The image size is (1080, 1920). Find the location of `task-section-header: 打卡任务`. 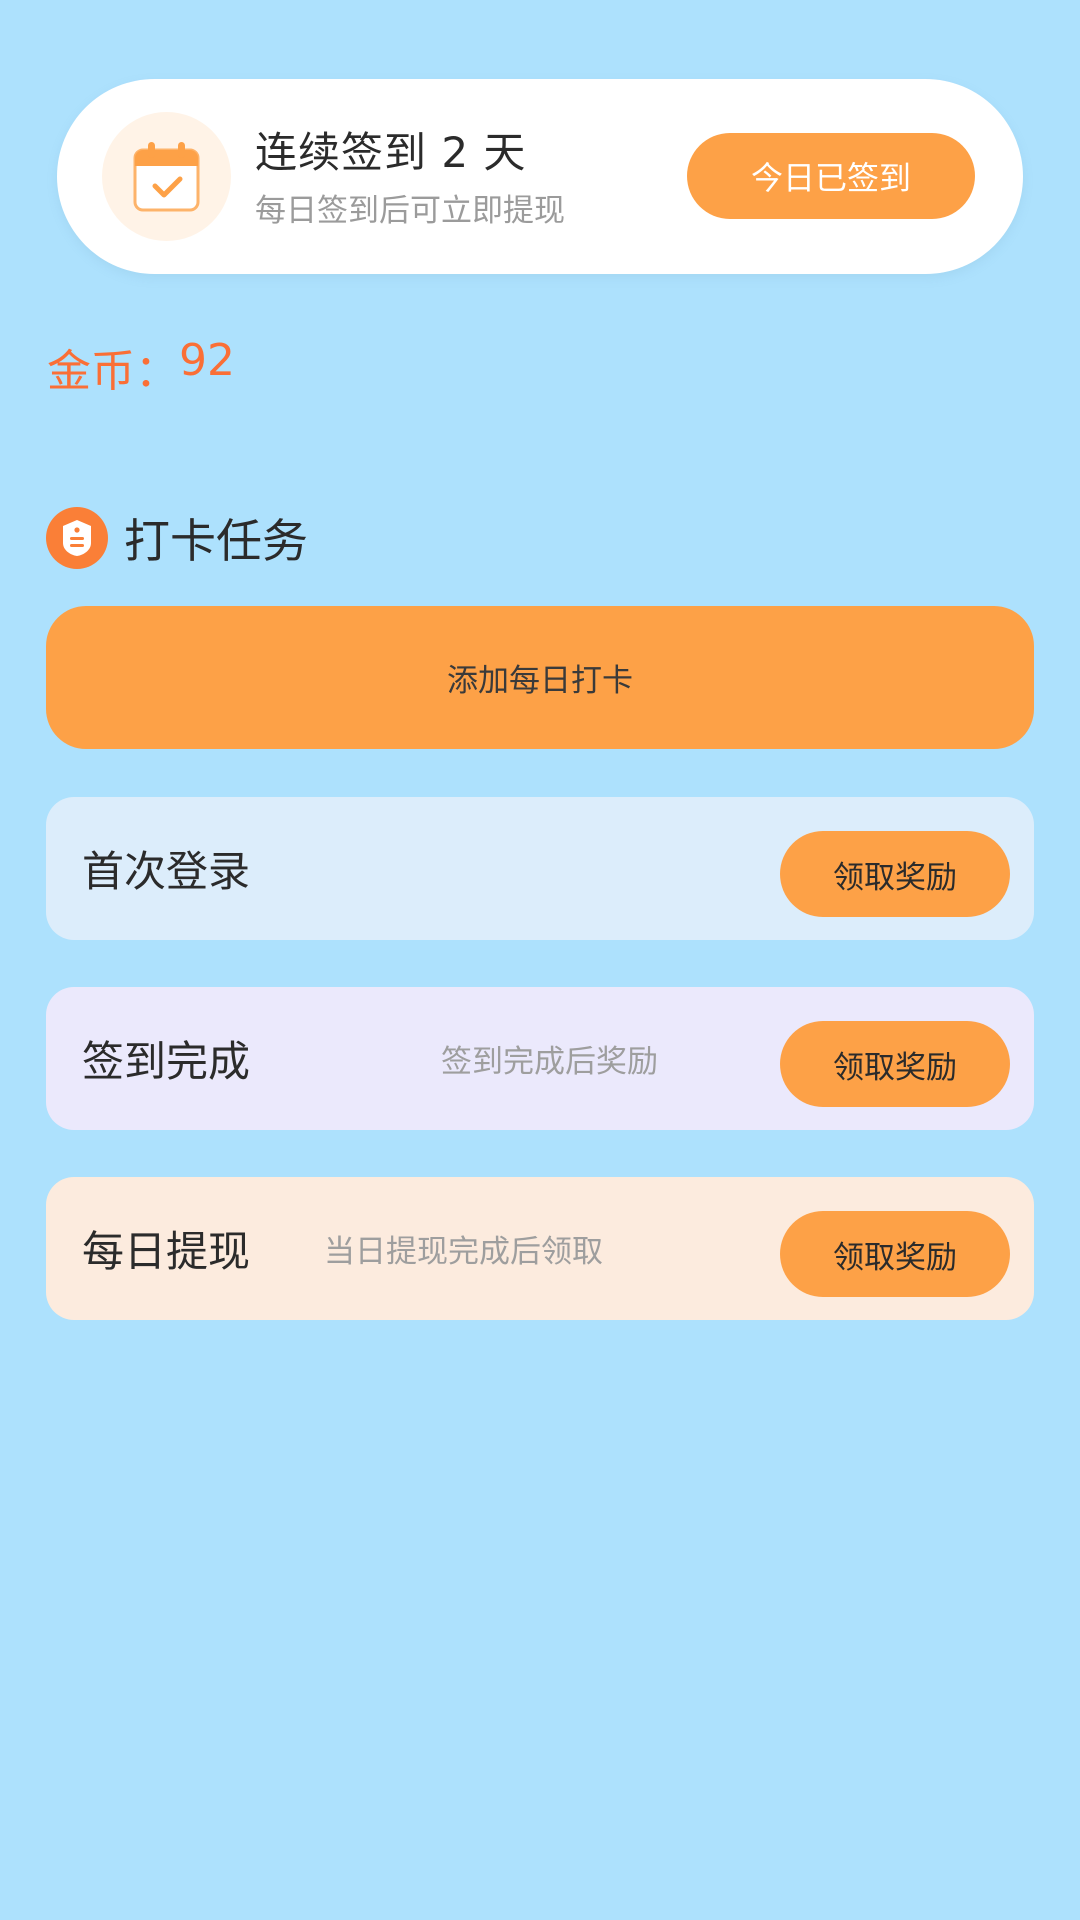

task-section-header: 打卡任务 is located at coordinates (177, 538).